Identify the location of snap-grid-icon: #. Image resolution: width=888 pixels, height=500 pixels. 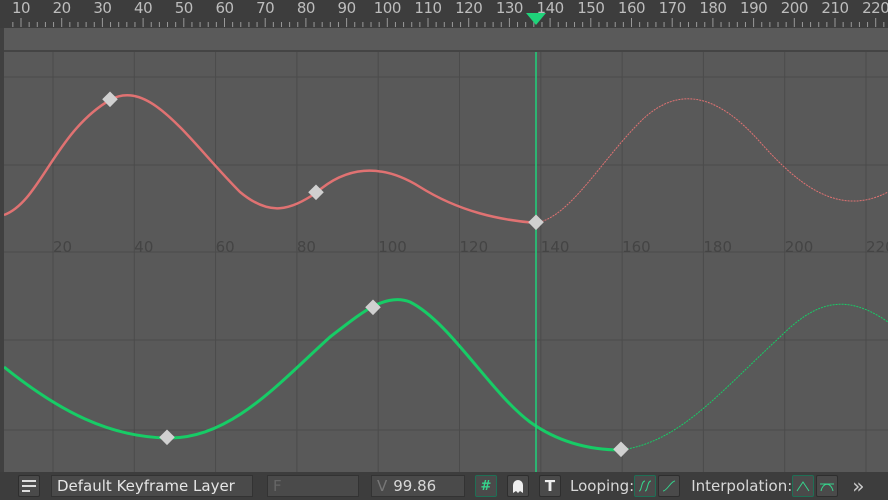
(486, 486).